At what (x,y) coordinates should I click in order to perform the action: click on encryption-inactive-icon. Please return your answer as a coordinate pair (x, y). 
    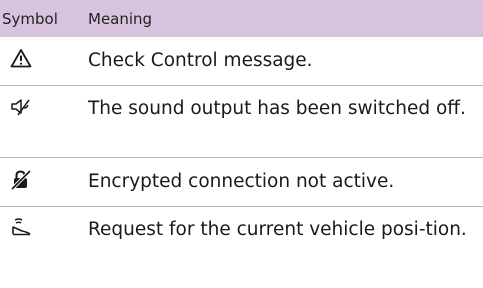
    Looking at the image, I should click on (40, 180).